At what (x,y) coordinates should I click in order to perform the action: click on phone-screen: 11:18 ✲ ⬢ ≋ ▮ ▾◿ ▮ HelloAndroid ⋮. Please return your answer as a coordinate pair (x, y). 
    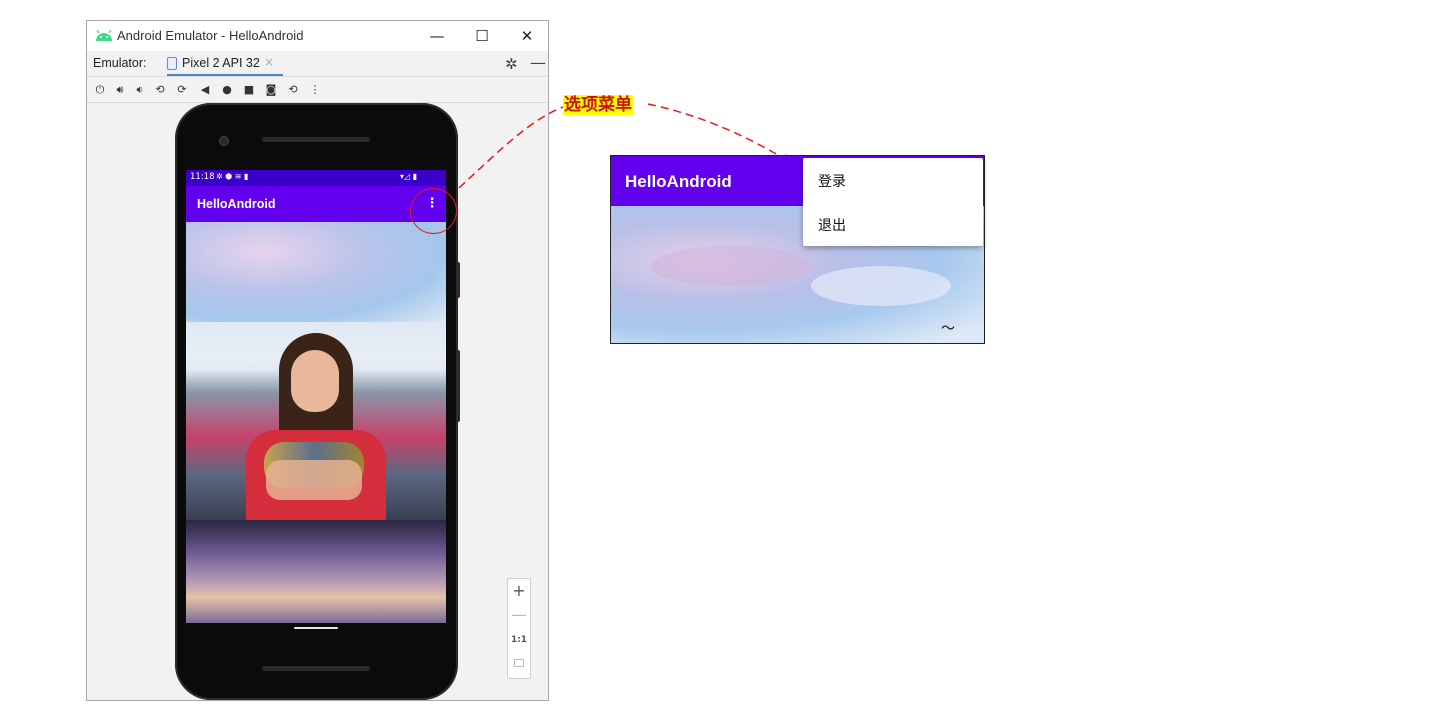
    Looking at the image, I should click on (316, 396).